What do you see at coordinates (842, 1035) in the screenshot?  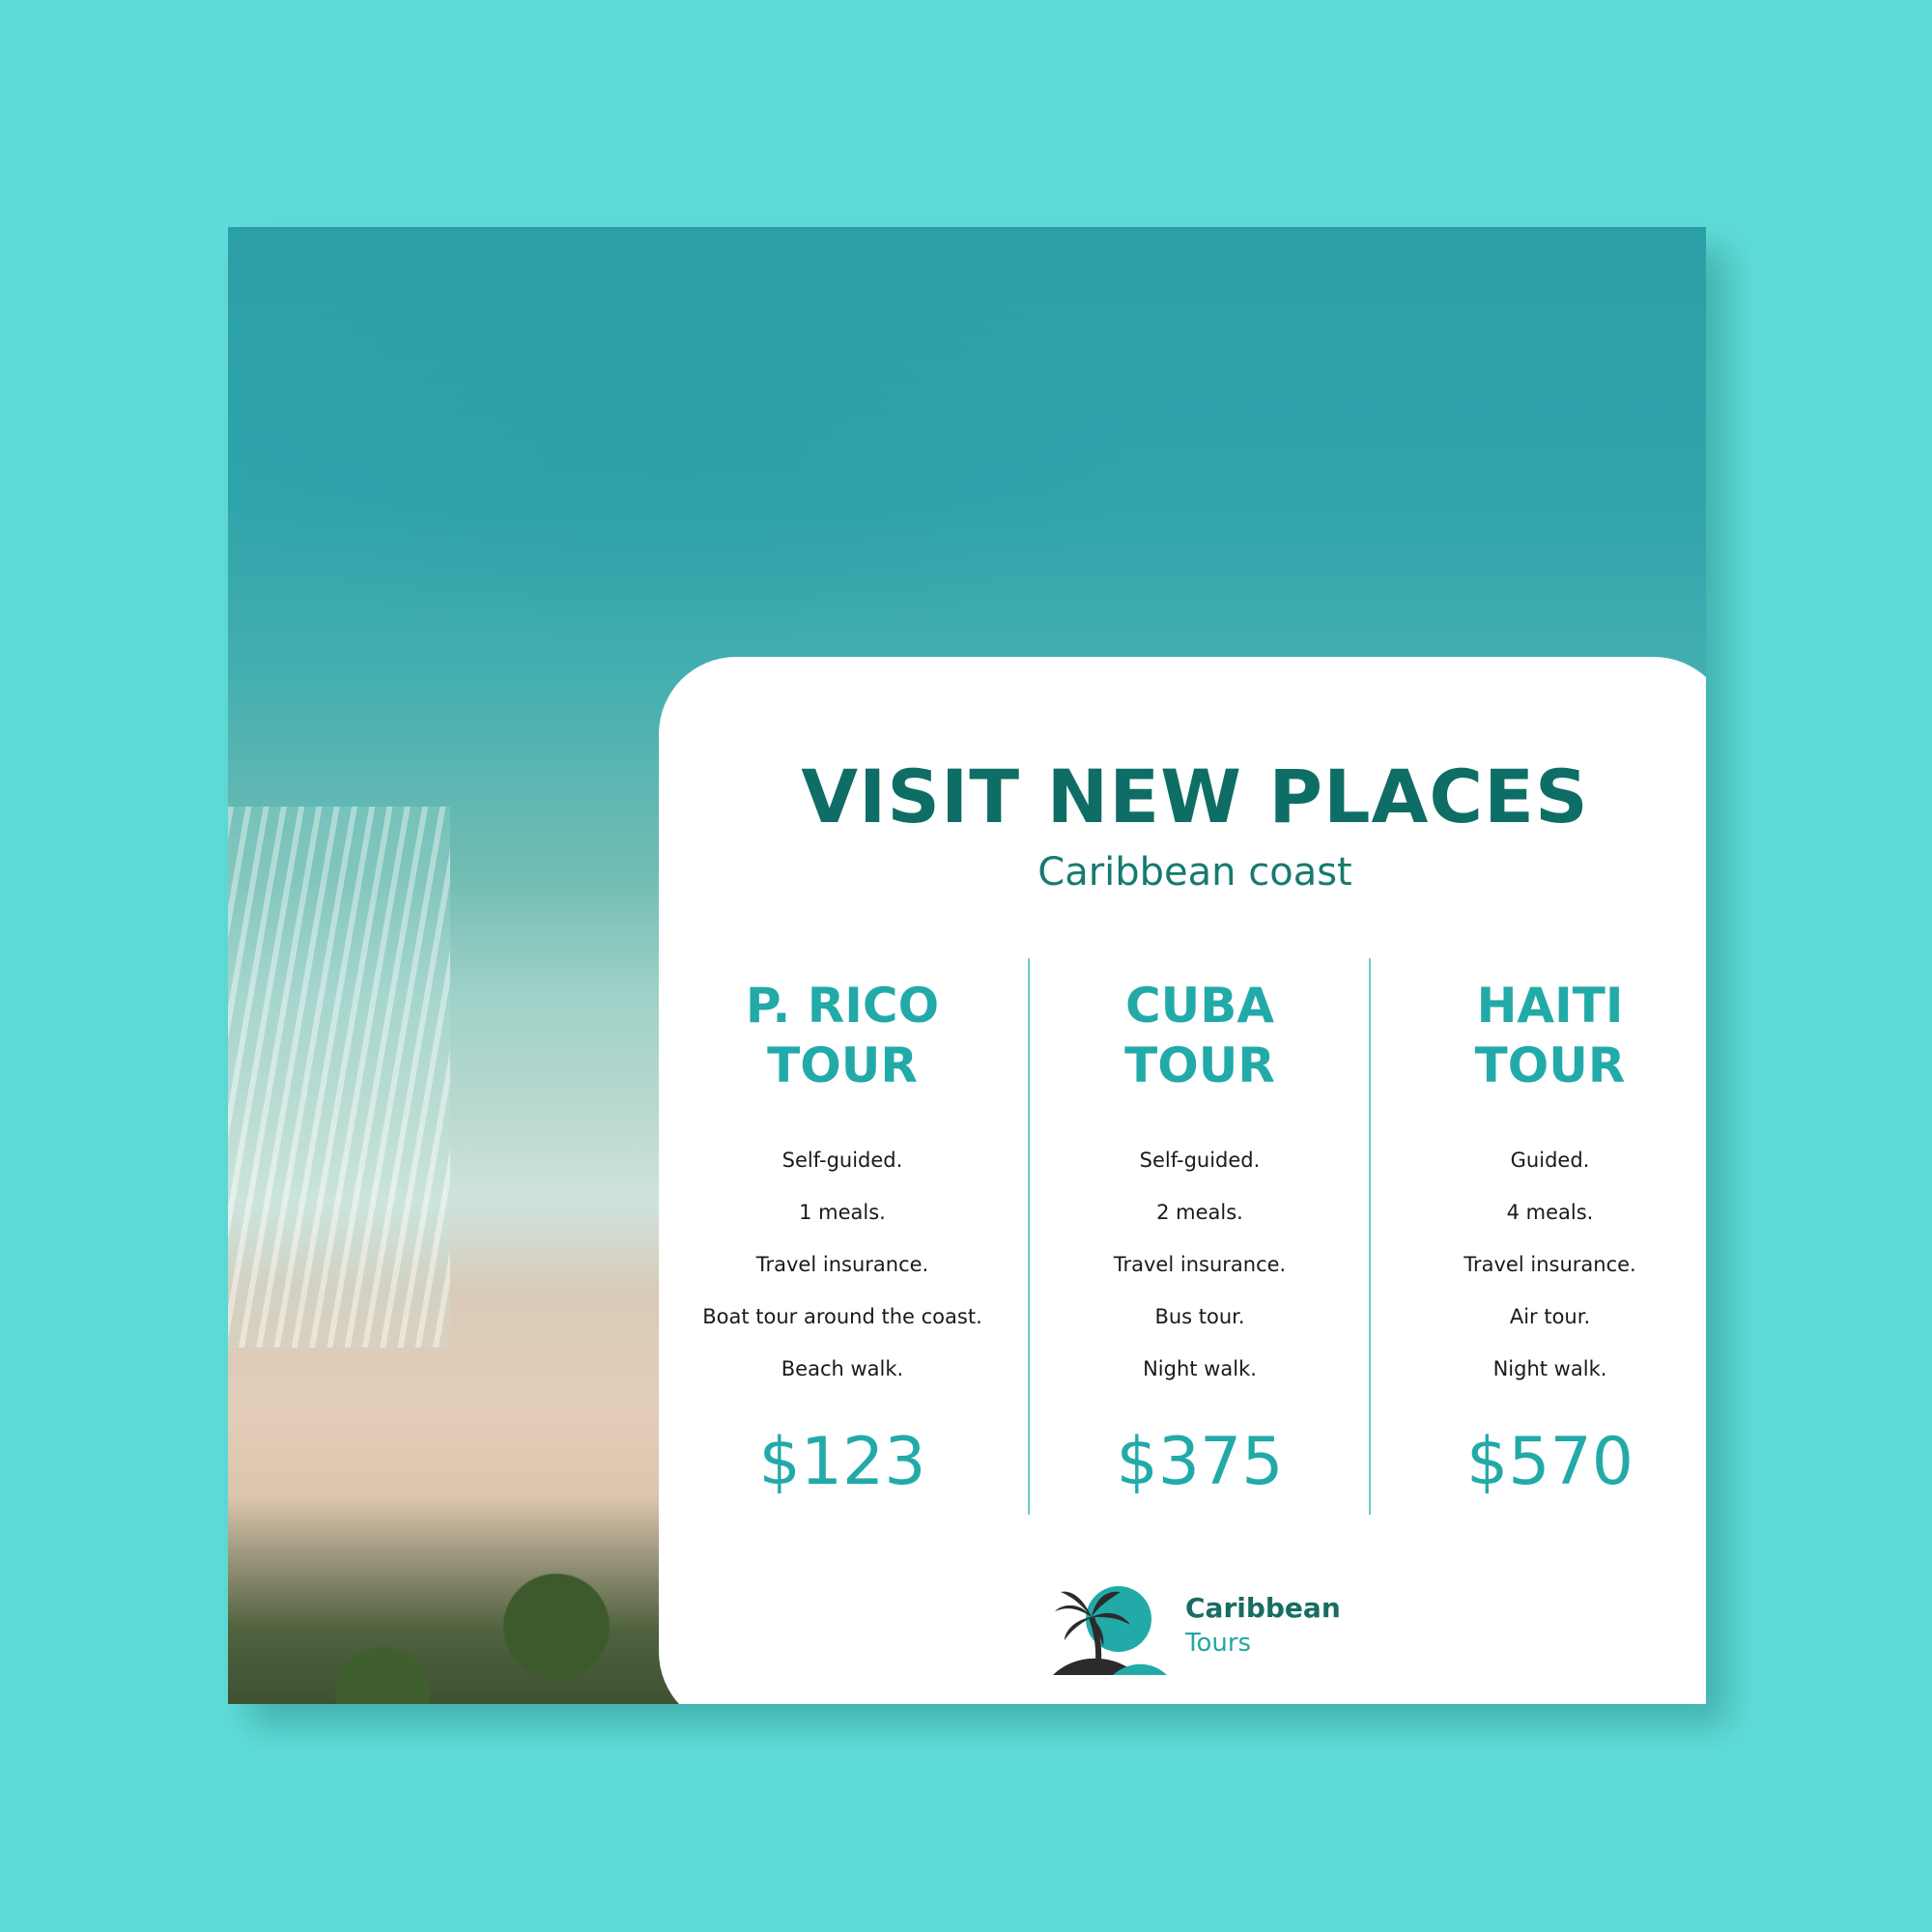 I see `tour-name: P. RICO TOUR` at bounding box center [842, 1035].